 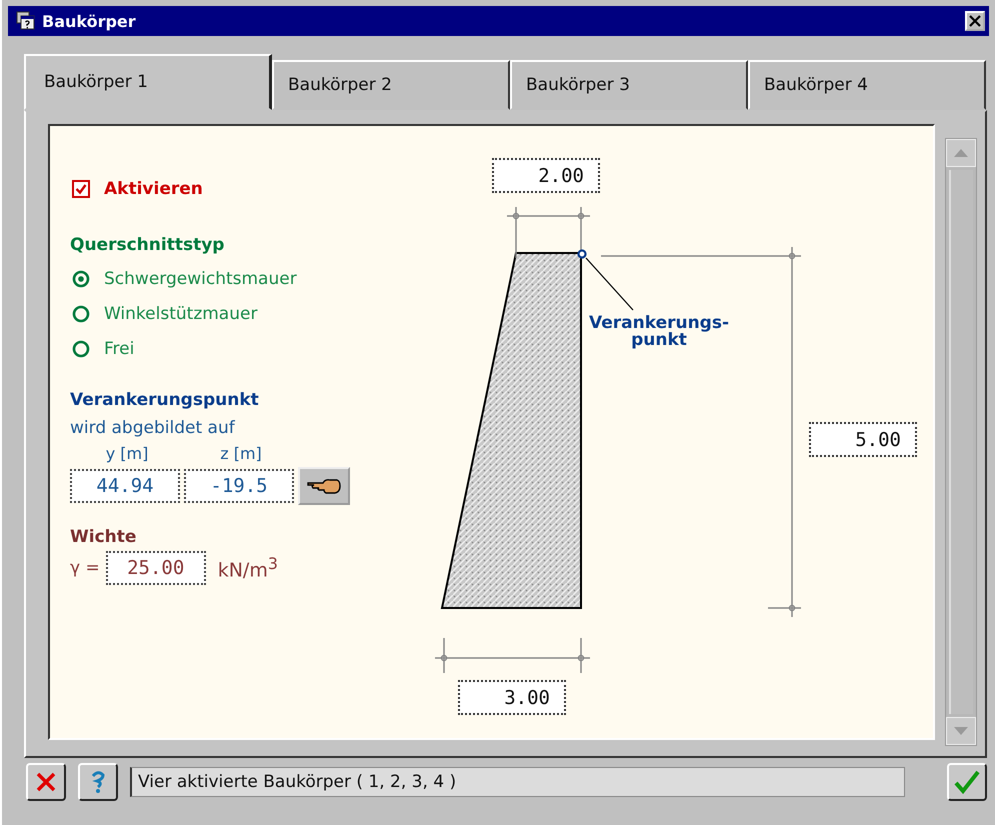 I want to click on input-field: 2.00, so click(x=546, y=175).